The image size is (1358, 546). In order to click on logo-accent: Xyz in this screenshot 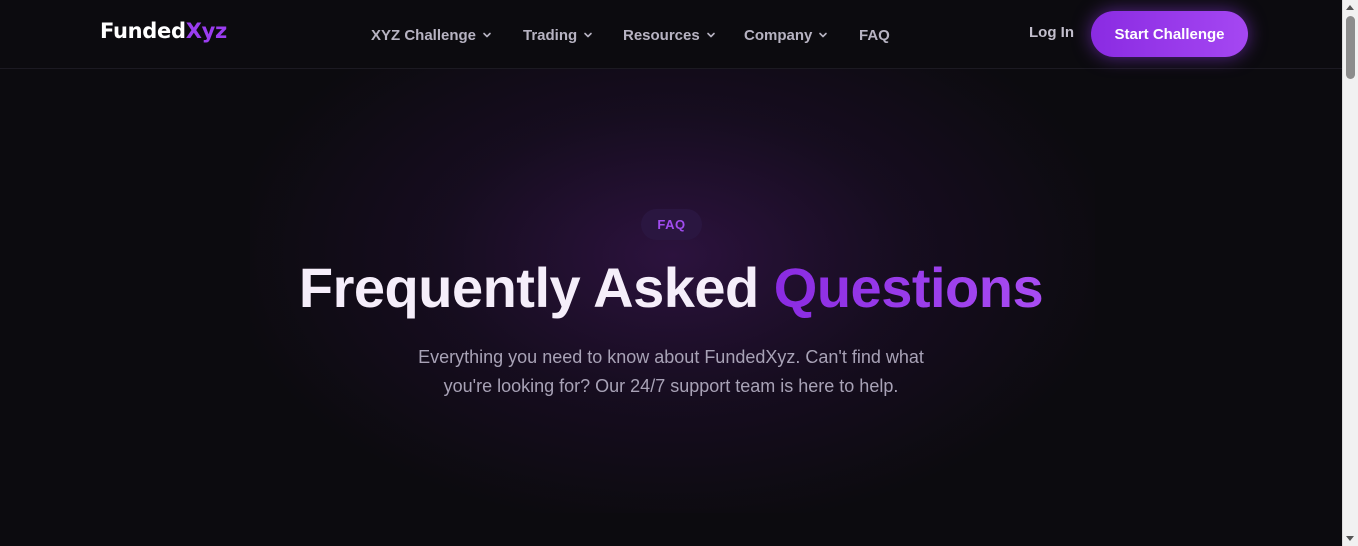, I will do `click(206, 31)`.